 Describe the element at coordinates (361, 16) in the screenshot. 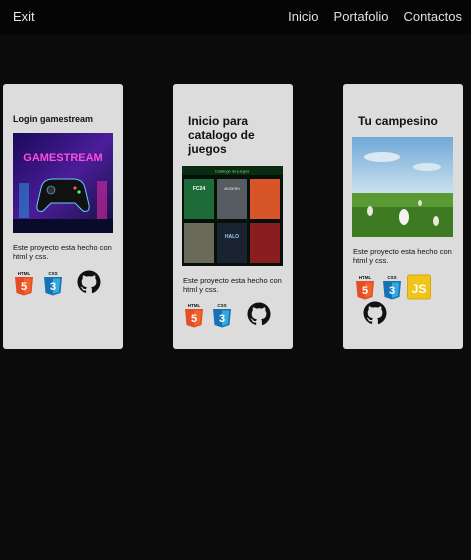

I see `nav-link-portafolio: Portafolio` at that location.